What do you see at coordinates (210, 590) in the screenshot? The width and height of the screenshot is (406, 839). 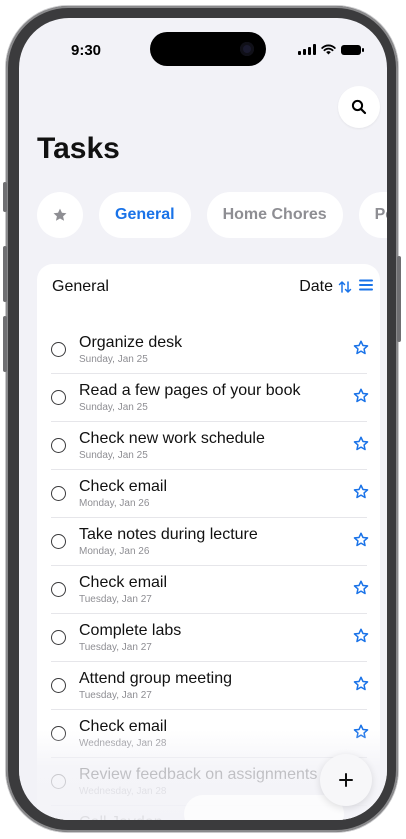 I see `task-row: Check email Tuesday, Jan 27` at bounding box center [210, 590].